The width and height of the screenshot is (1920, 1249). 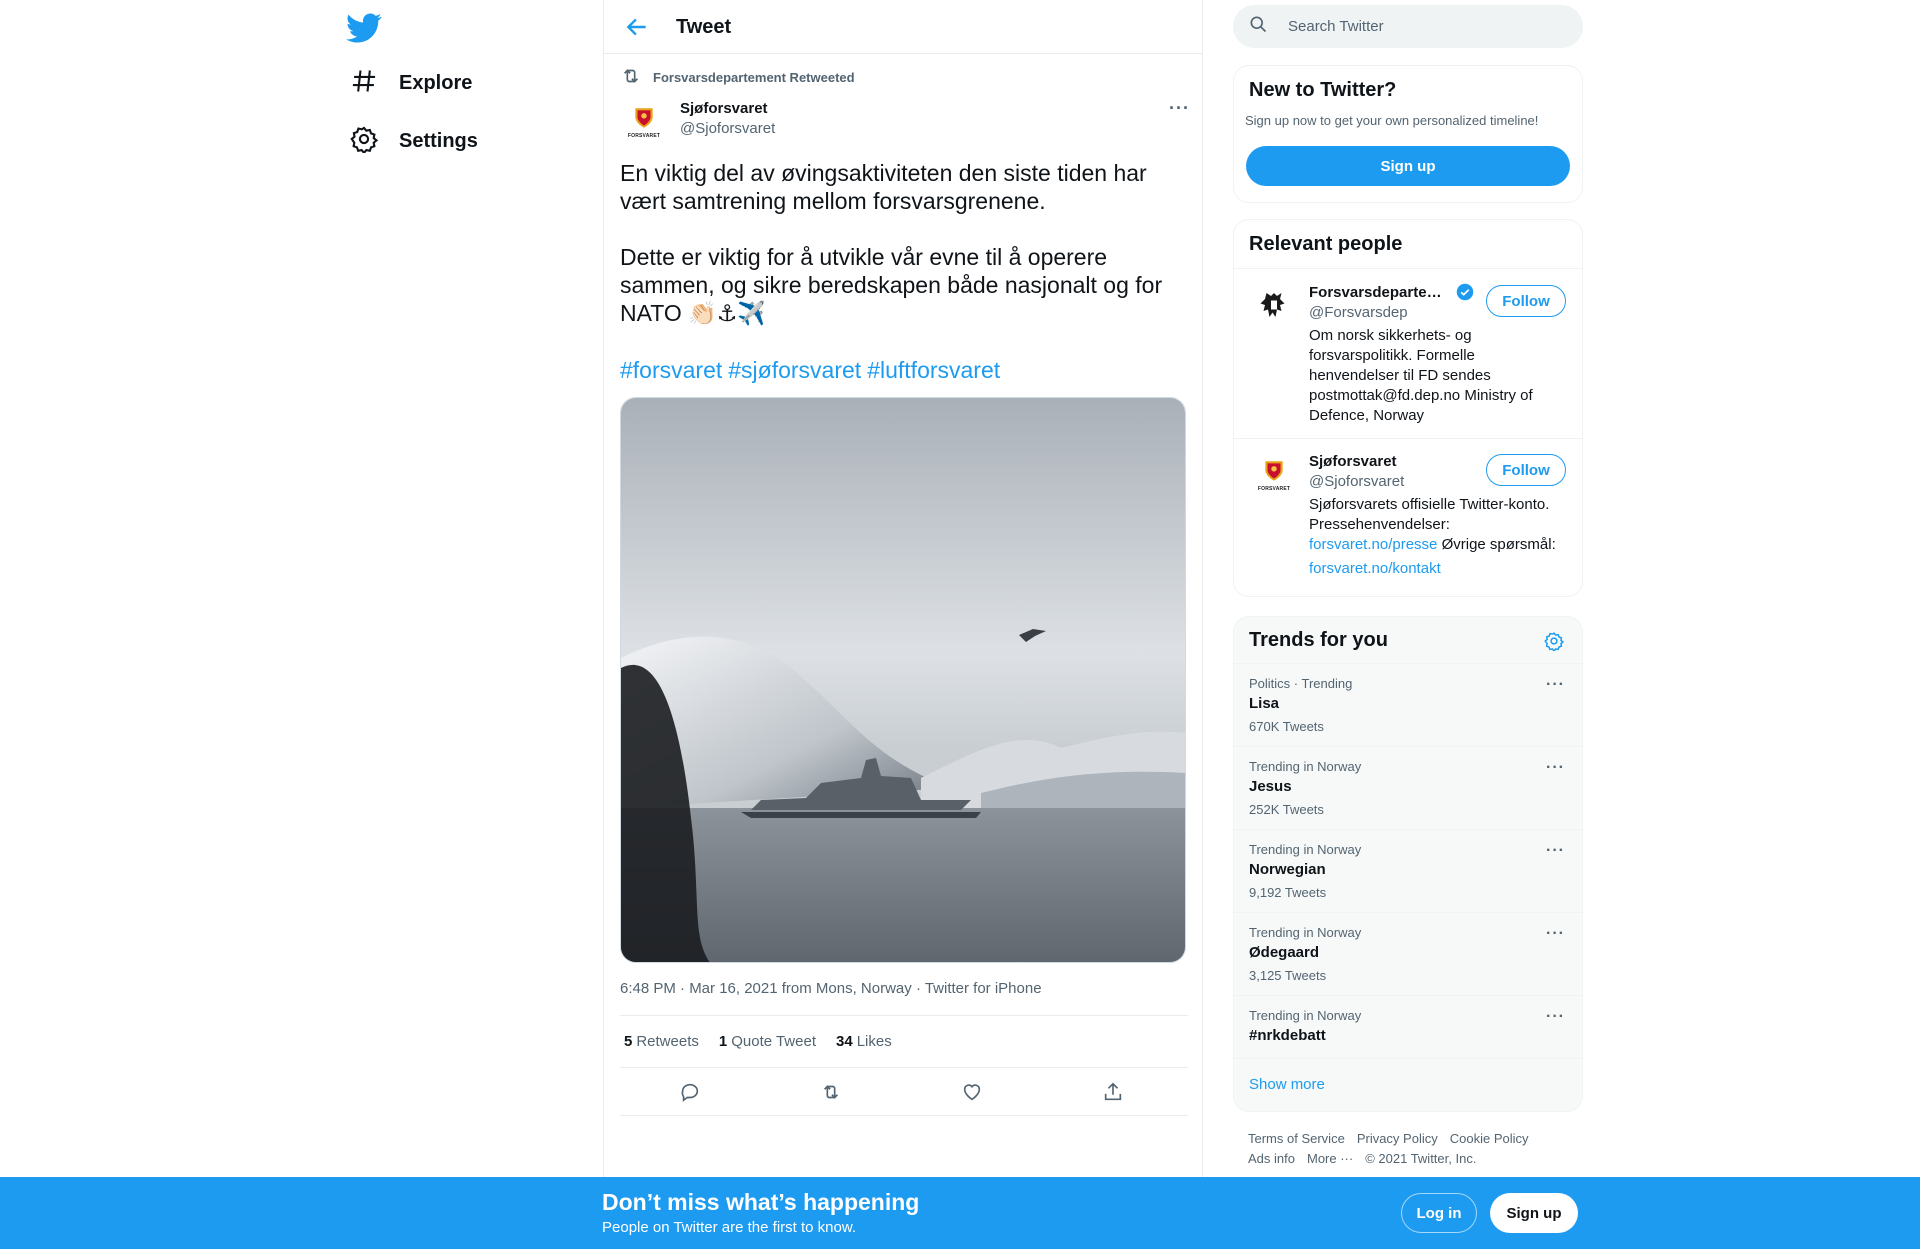 What do you see at coordinates (1439, 1213) in the screenshot?
I see `log-in-button: Log in` at bounding box center [1439, 1213].